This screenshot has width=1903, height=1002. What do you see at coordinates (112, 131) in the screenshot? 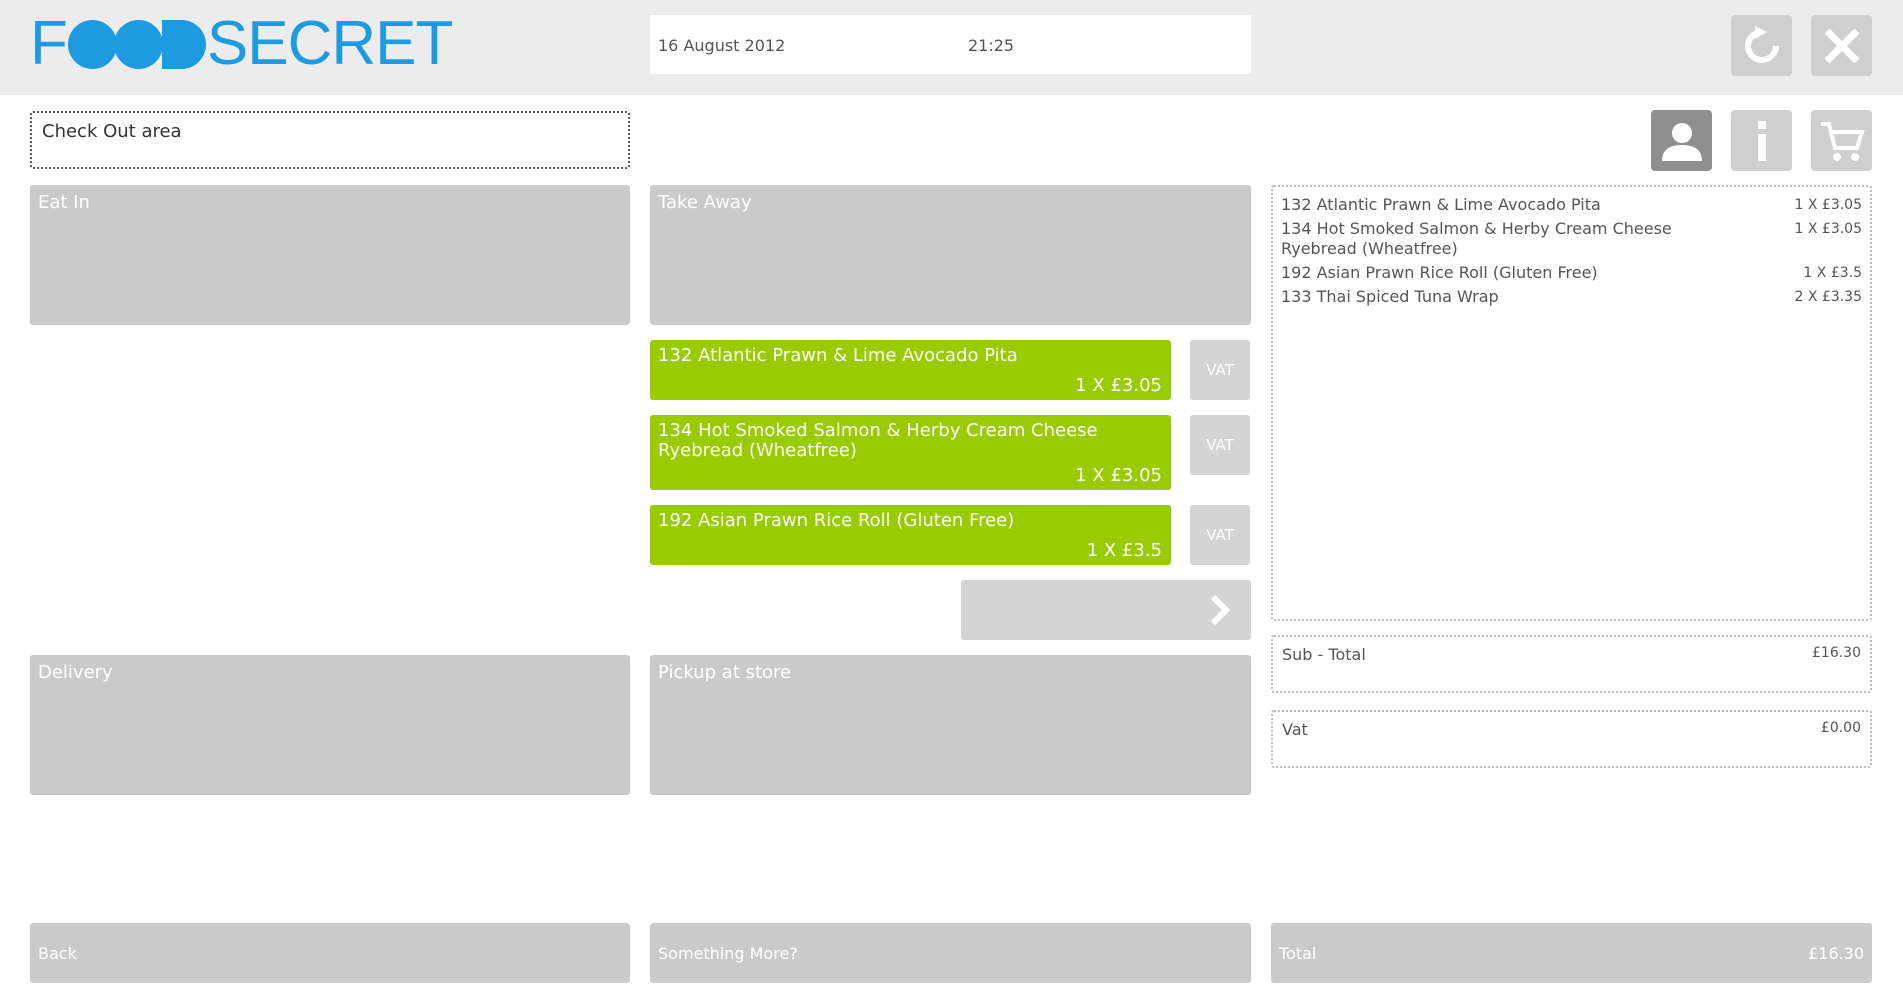
I see `checkout-area-label: Check Out area` at bounding box center [112, 131].